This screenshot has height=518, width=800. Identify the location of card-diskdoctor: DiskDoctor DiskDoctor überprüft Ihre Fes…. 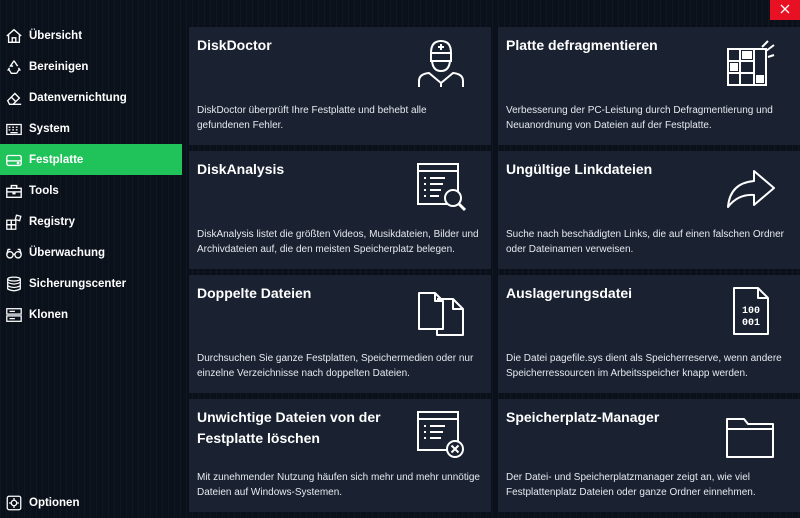
(340, 86).